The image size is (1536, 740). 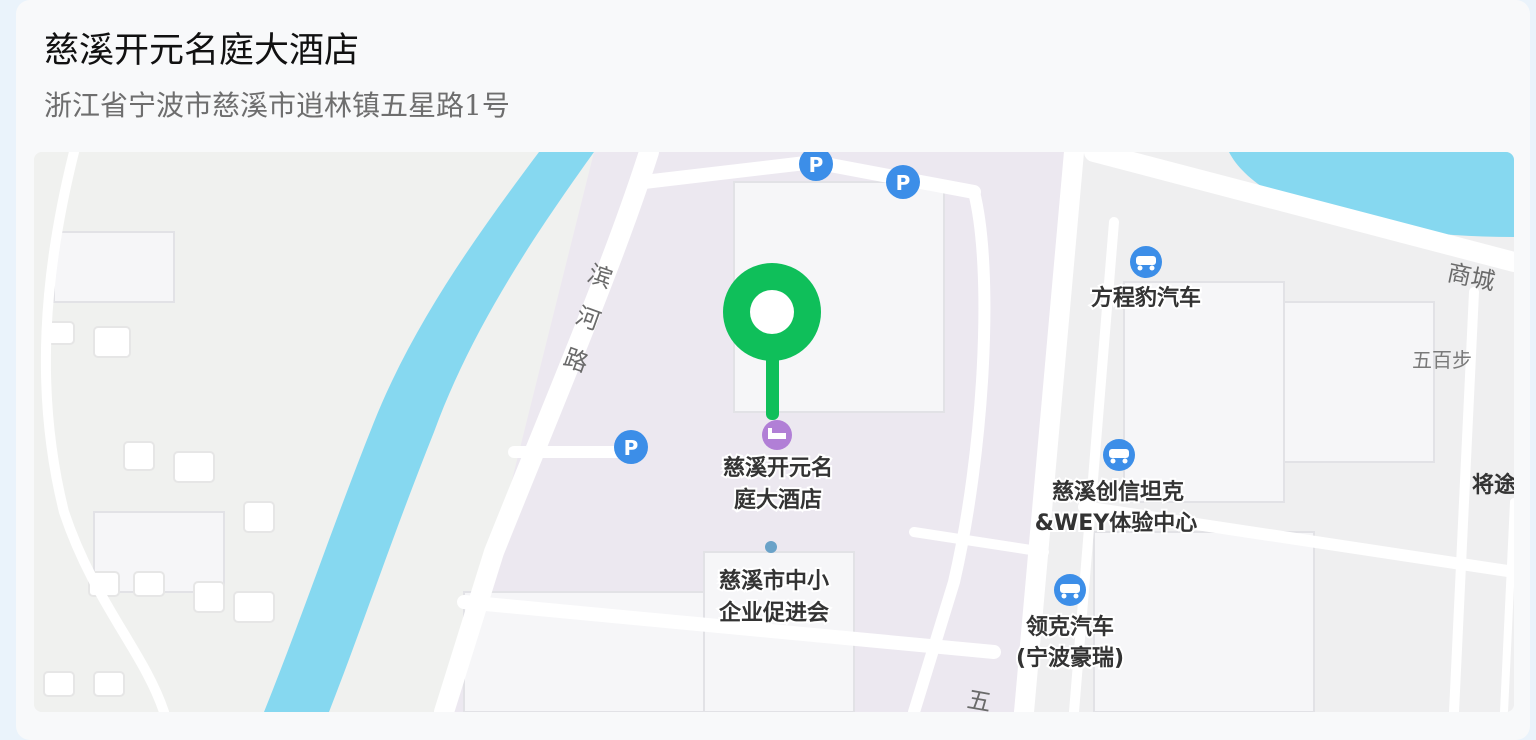 I want to click on hotel-bed-icon, so click(x=777, y=435).